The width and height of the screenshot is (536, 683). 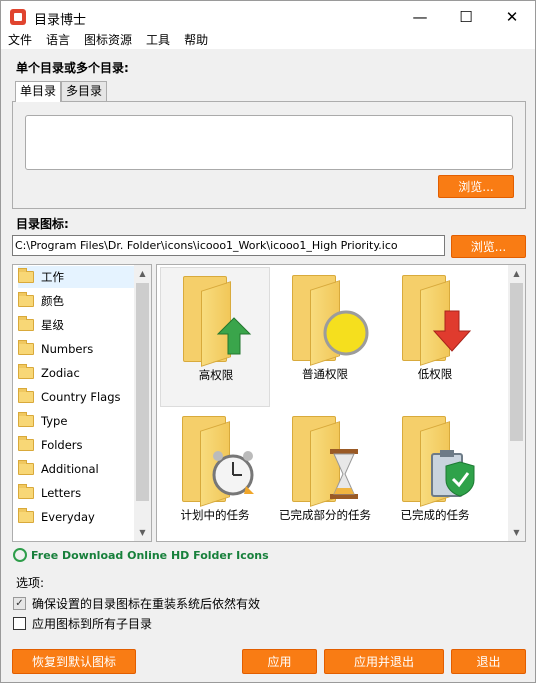 What do you see at coordinates (30, 583) in the screenshot?
I see `options-label: 选项:` at bounding box center [30, 583].